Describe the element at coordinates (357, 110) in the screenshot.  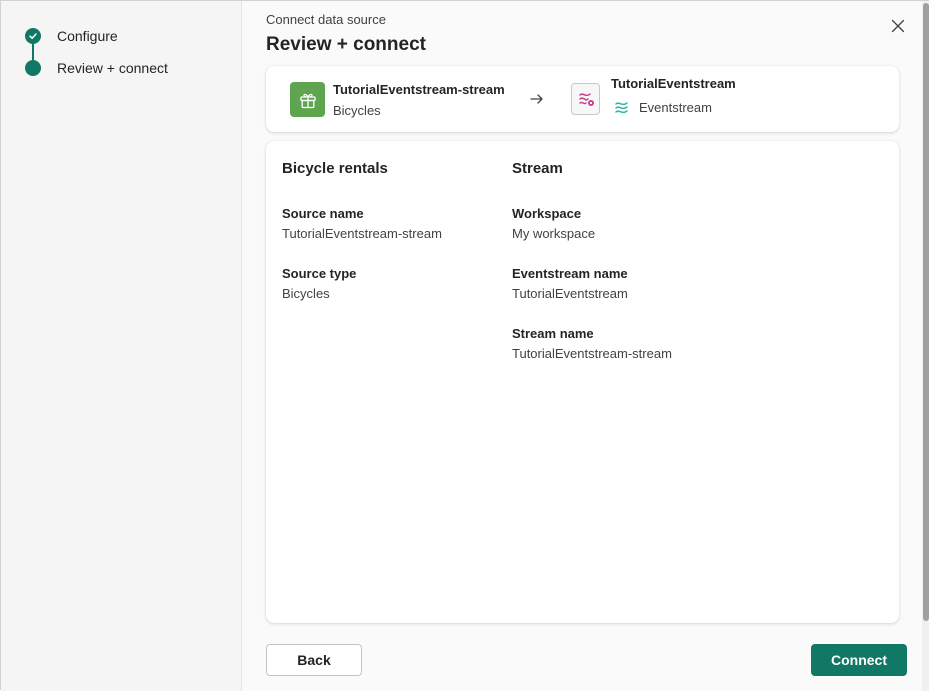
I see `source-type: Bicycles` at that location.